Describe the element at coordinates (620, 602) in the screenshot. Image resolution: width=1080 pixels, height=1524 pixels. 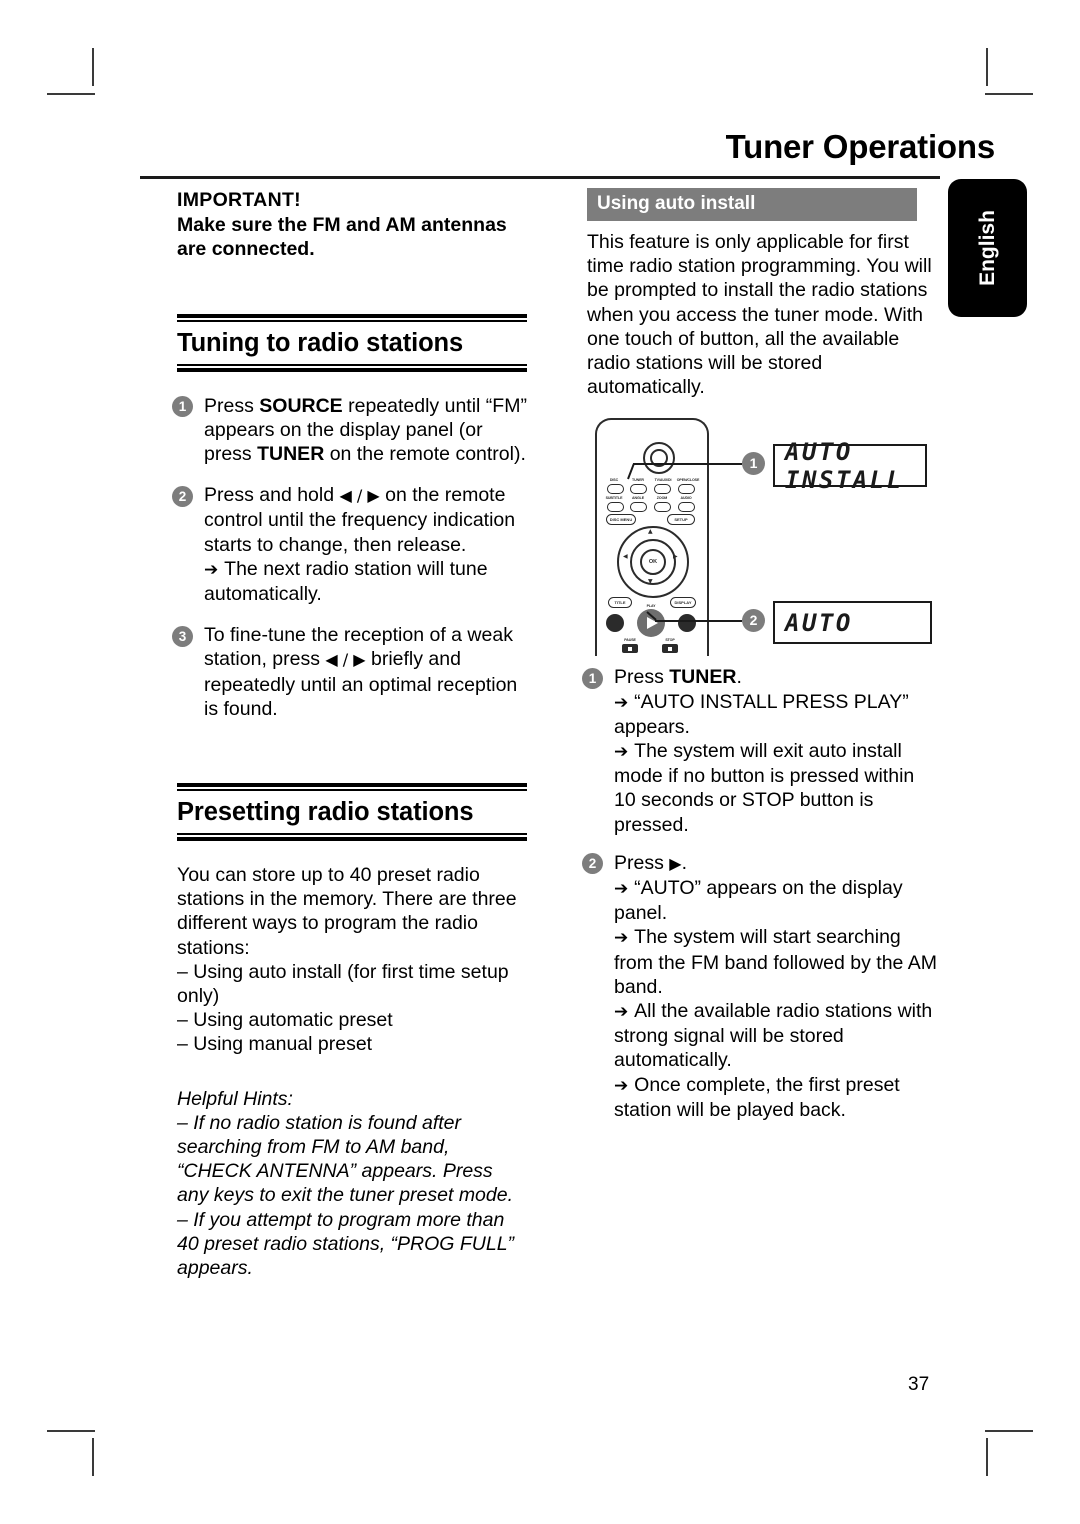
I see `remote-button-title: TITLE` at that location.